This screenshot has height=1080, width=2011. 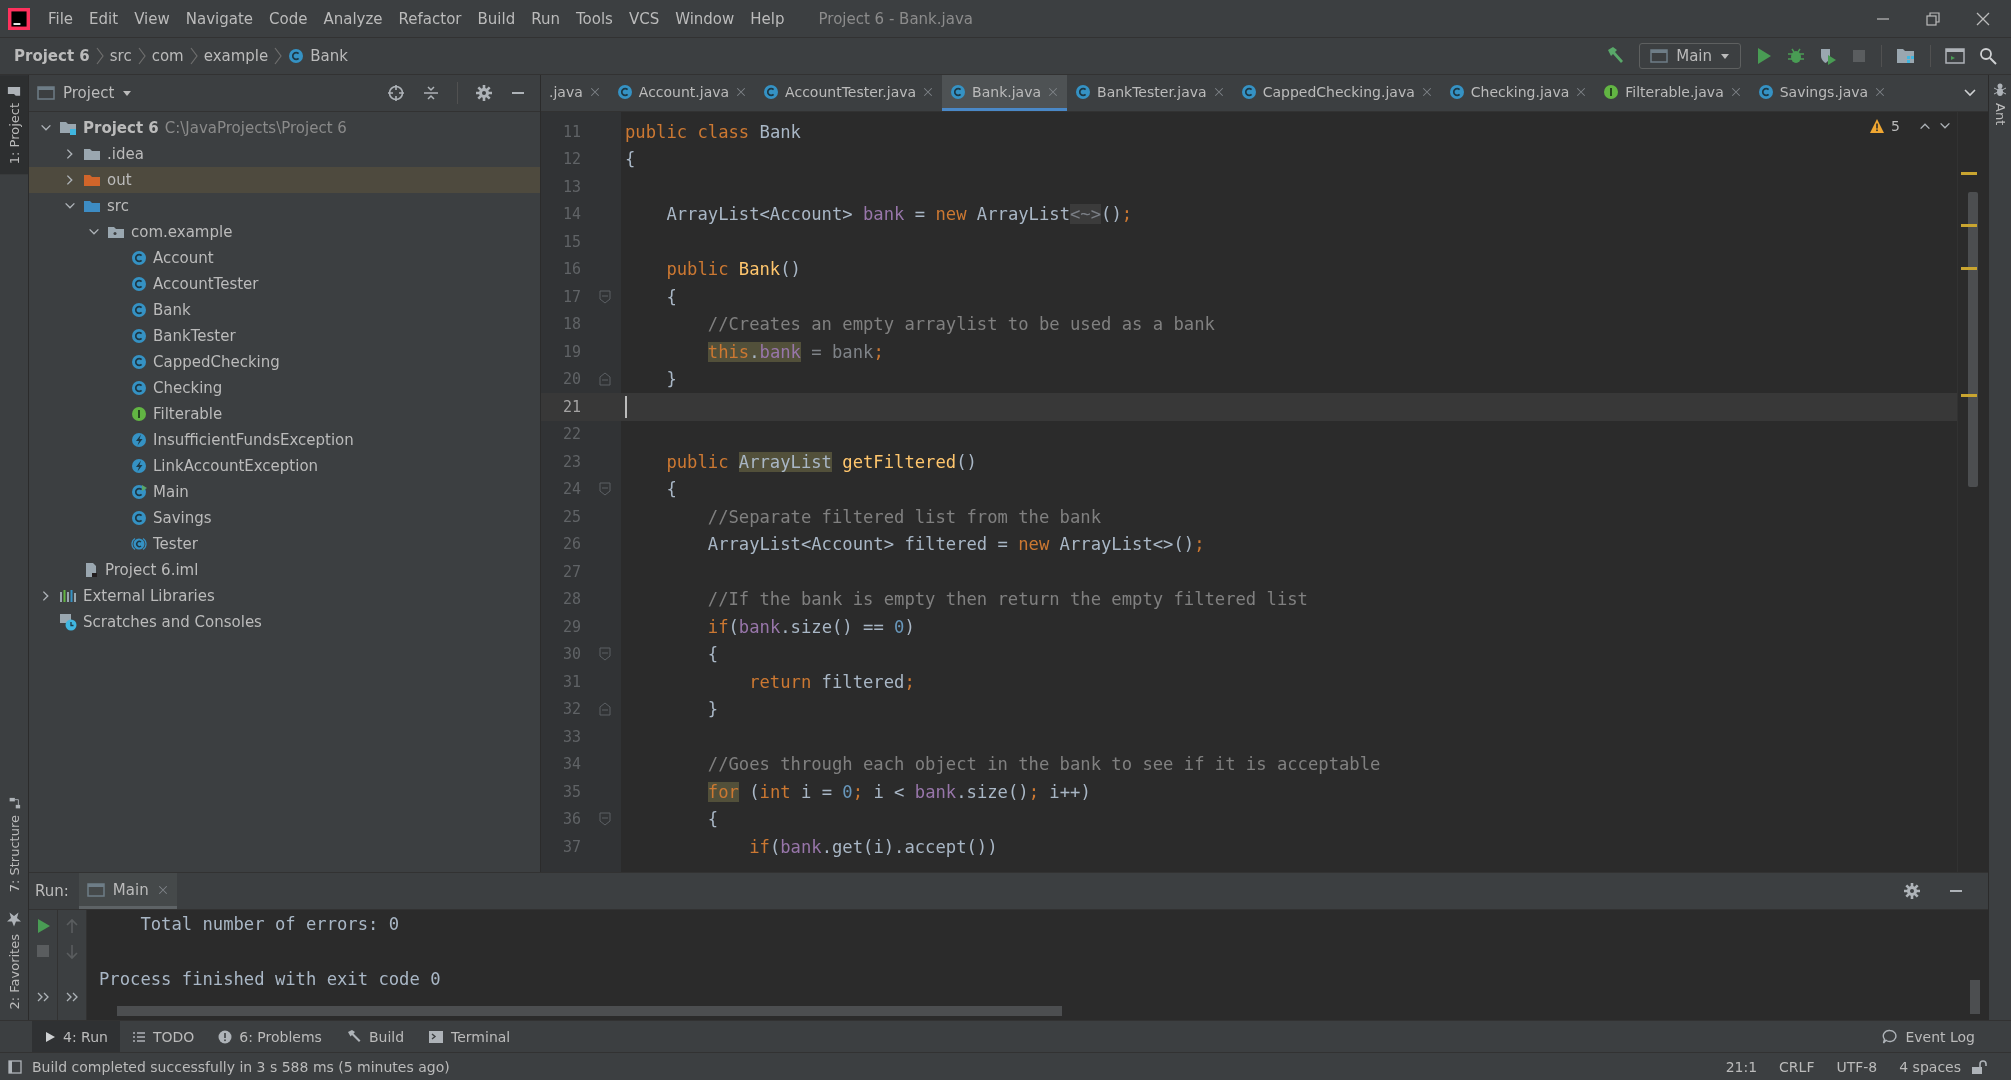 What do you see at coordinates (1336, 93) in the screenshot?
I see `editor-tab: CappedChecking.java` at bounding box center [1336, 93].